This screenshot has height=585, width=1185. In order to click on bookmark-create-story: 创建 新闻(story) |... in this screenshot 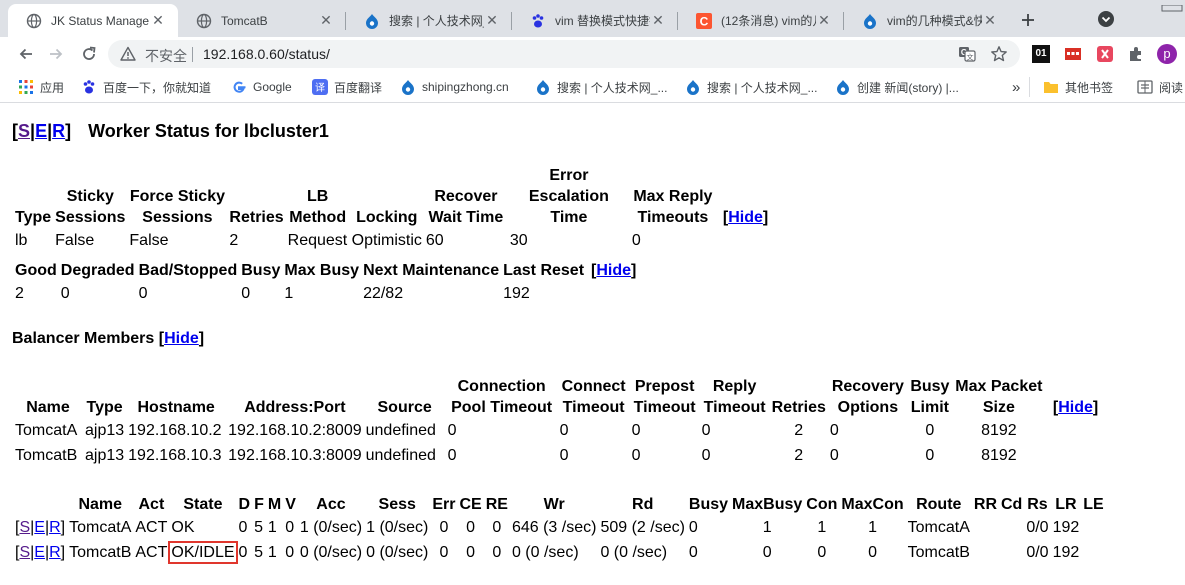, I will do `click(897, 87)`.